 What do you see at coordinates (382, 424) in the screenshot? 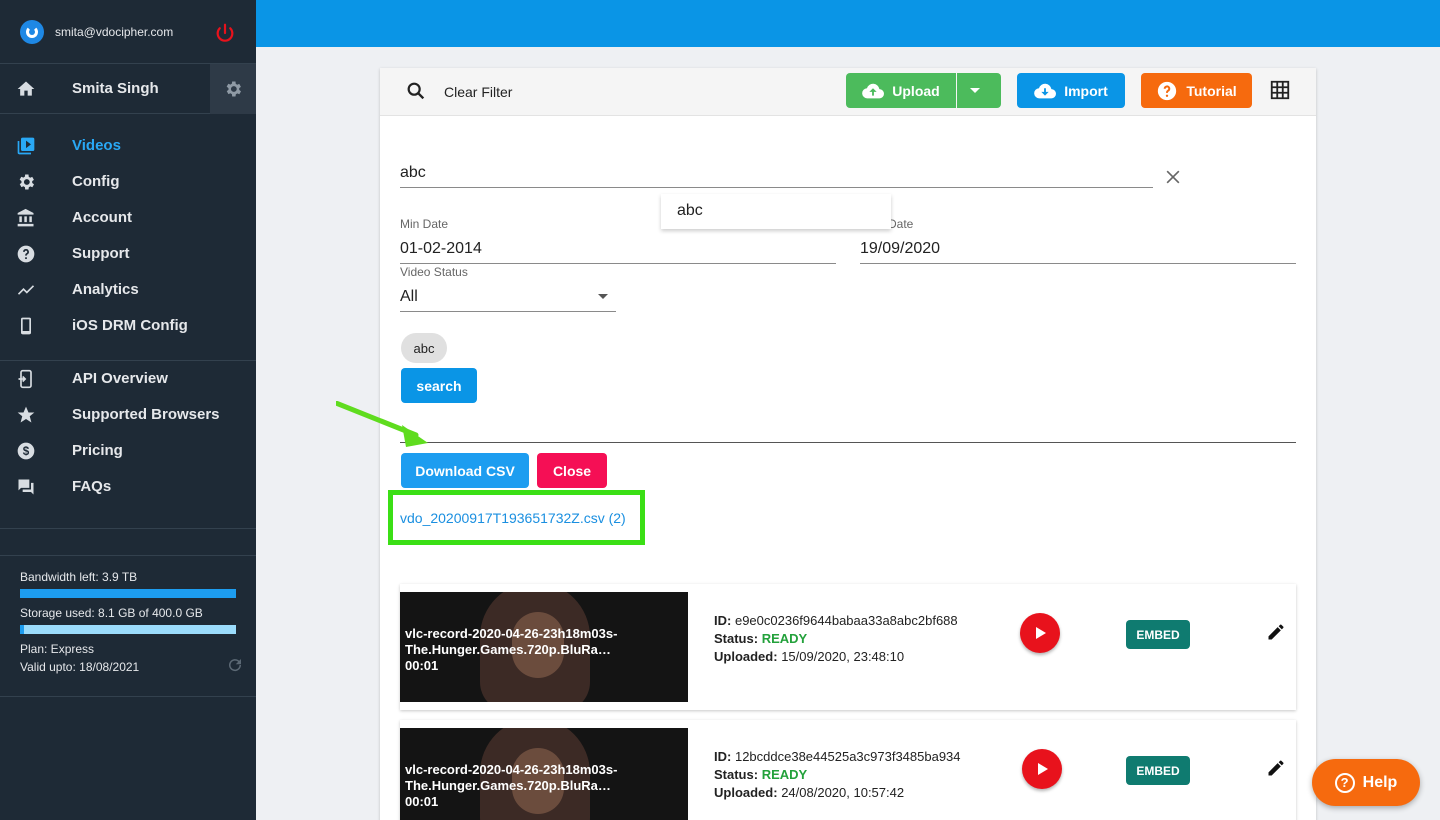
I see `green-arrow-annotation` at bounding box center [382, 424].